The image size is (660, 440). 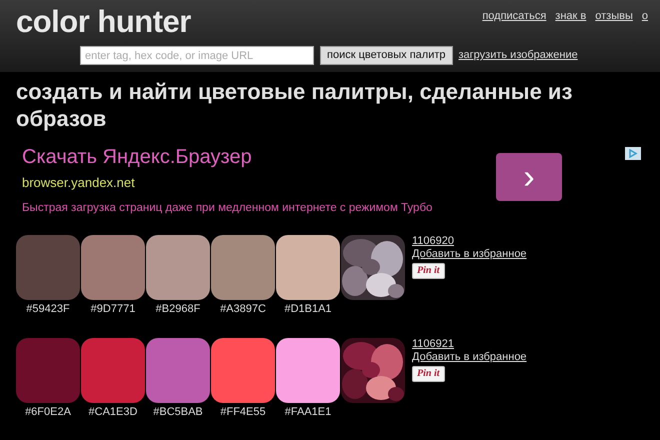 What do you see at coordinates (243, 412) in the screenshot?
I see `hex-label: #FF4E55` at bounding box center [243, 412].